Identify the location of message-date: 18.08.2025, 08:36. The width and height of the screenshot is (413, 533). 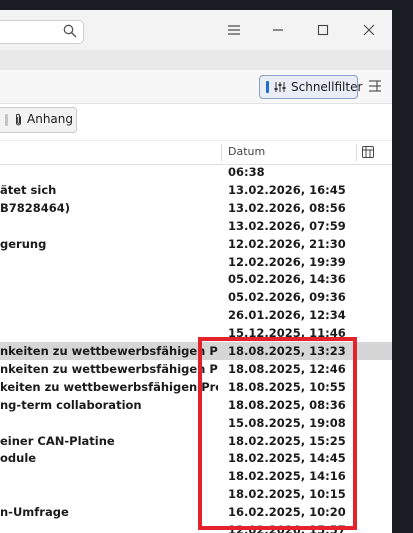
(287, 404).